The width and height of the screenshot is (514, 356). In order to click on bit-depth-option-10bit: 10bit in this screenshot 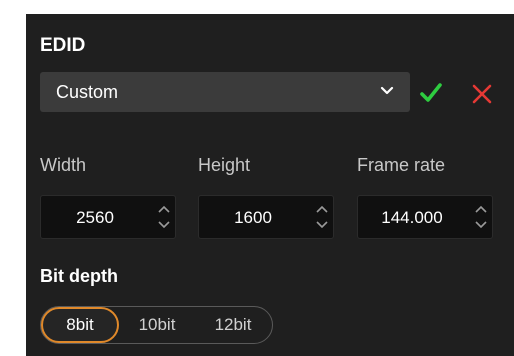, I will do `click(157, 325)`.